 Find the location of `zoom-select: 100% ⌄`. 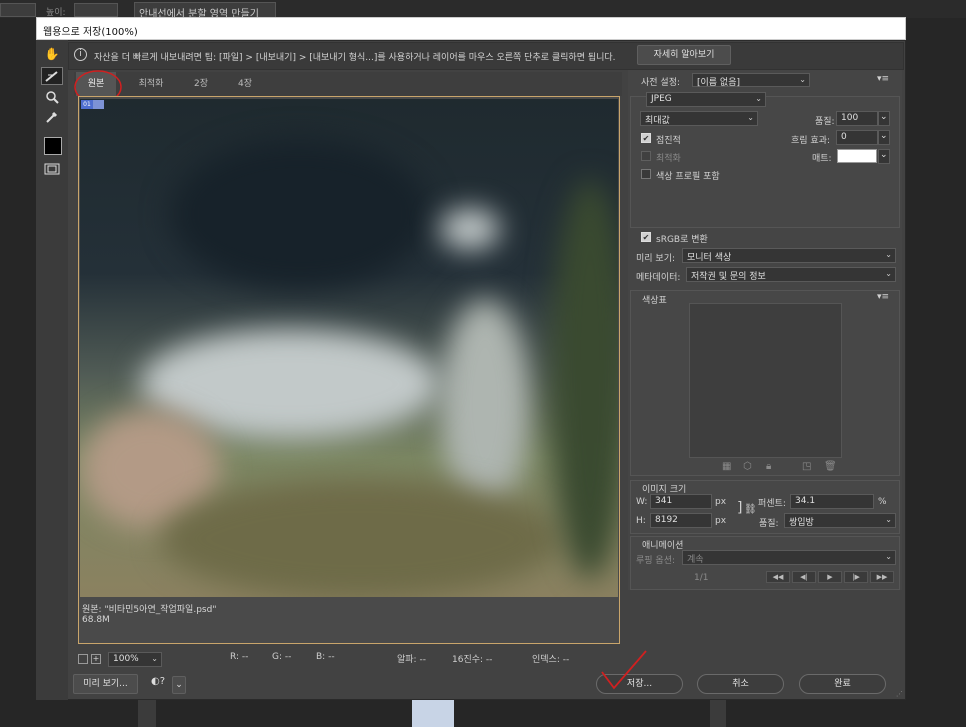

zoom-select: 100% ⌄ is located at coordinates (135, 659).